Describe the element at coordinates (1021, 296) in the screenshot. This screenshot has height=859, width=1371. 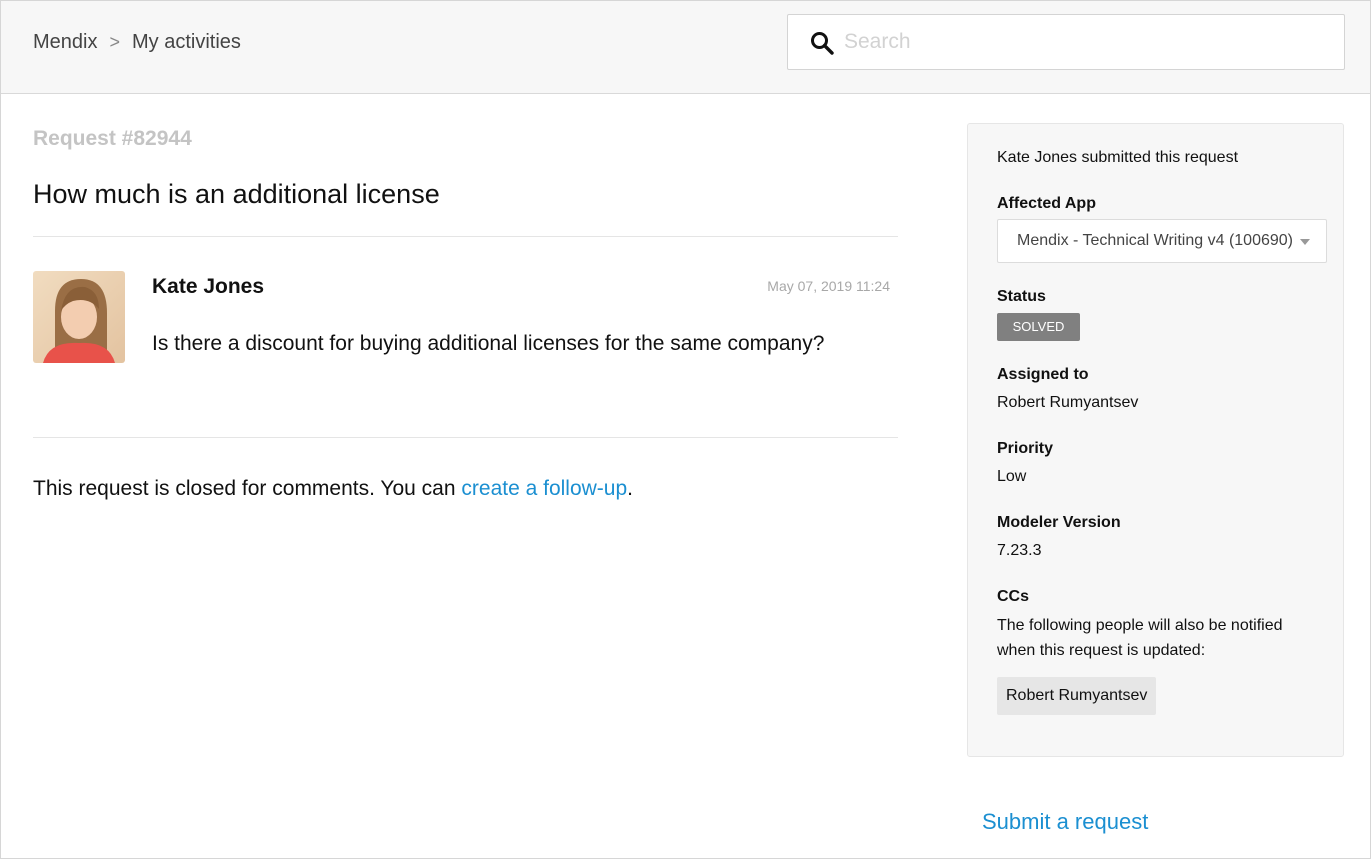
I see `status-label: Status` at that location.